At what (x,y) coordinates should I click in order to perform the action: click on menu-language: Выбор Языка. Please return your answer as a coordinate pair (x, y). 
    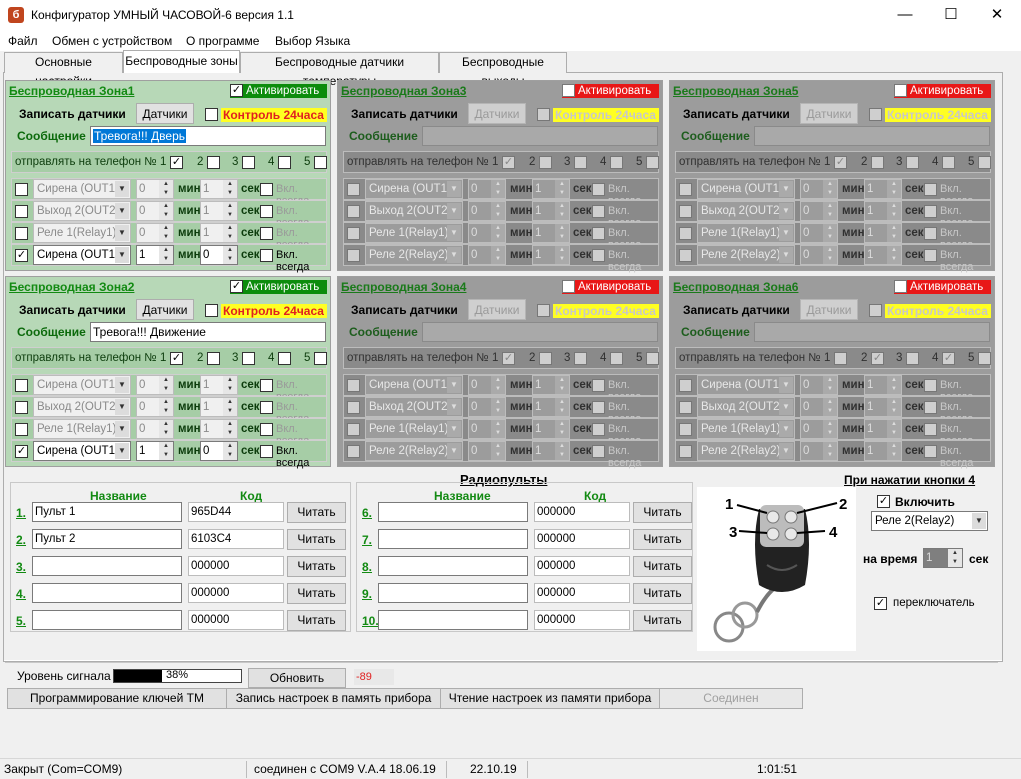
    Looking at the image, I should click on (312, 41).